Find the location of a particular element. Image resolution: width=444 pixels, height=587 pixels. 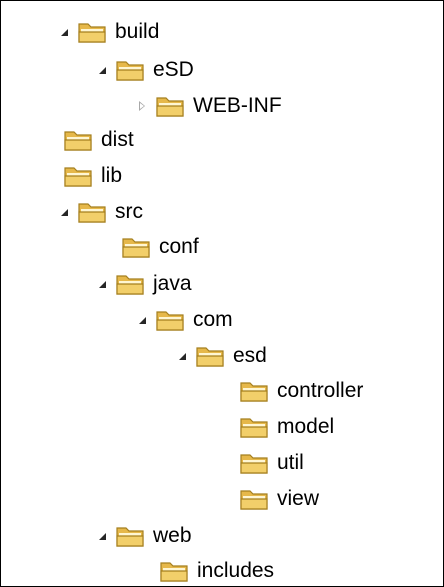

tree-item-lib: lib is located at coordinates (92, 176).